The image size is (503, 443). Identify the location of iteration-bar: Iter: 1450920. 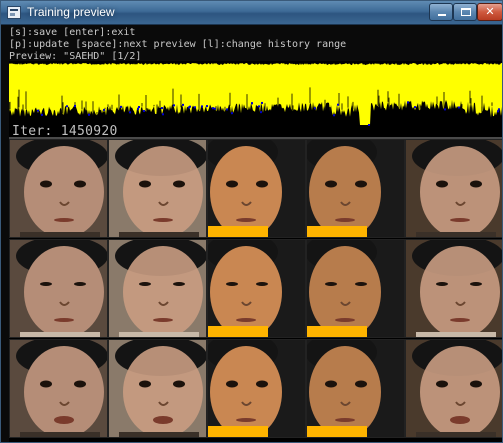
(255, 131).